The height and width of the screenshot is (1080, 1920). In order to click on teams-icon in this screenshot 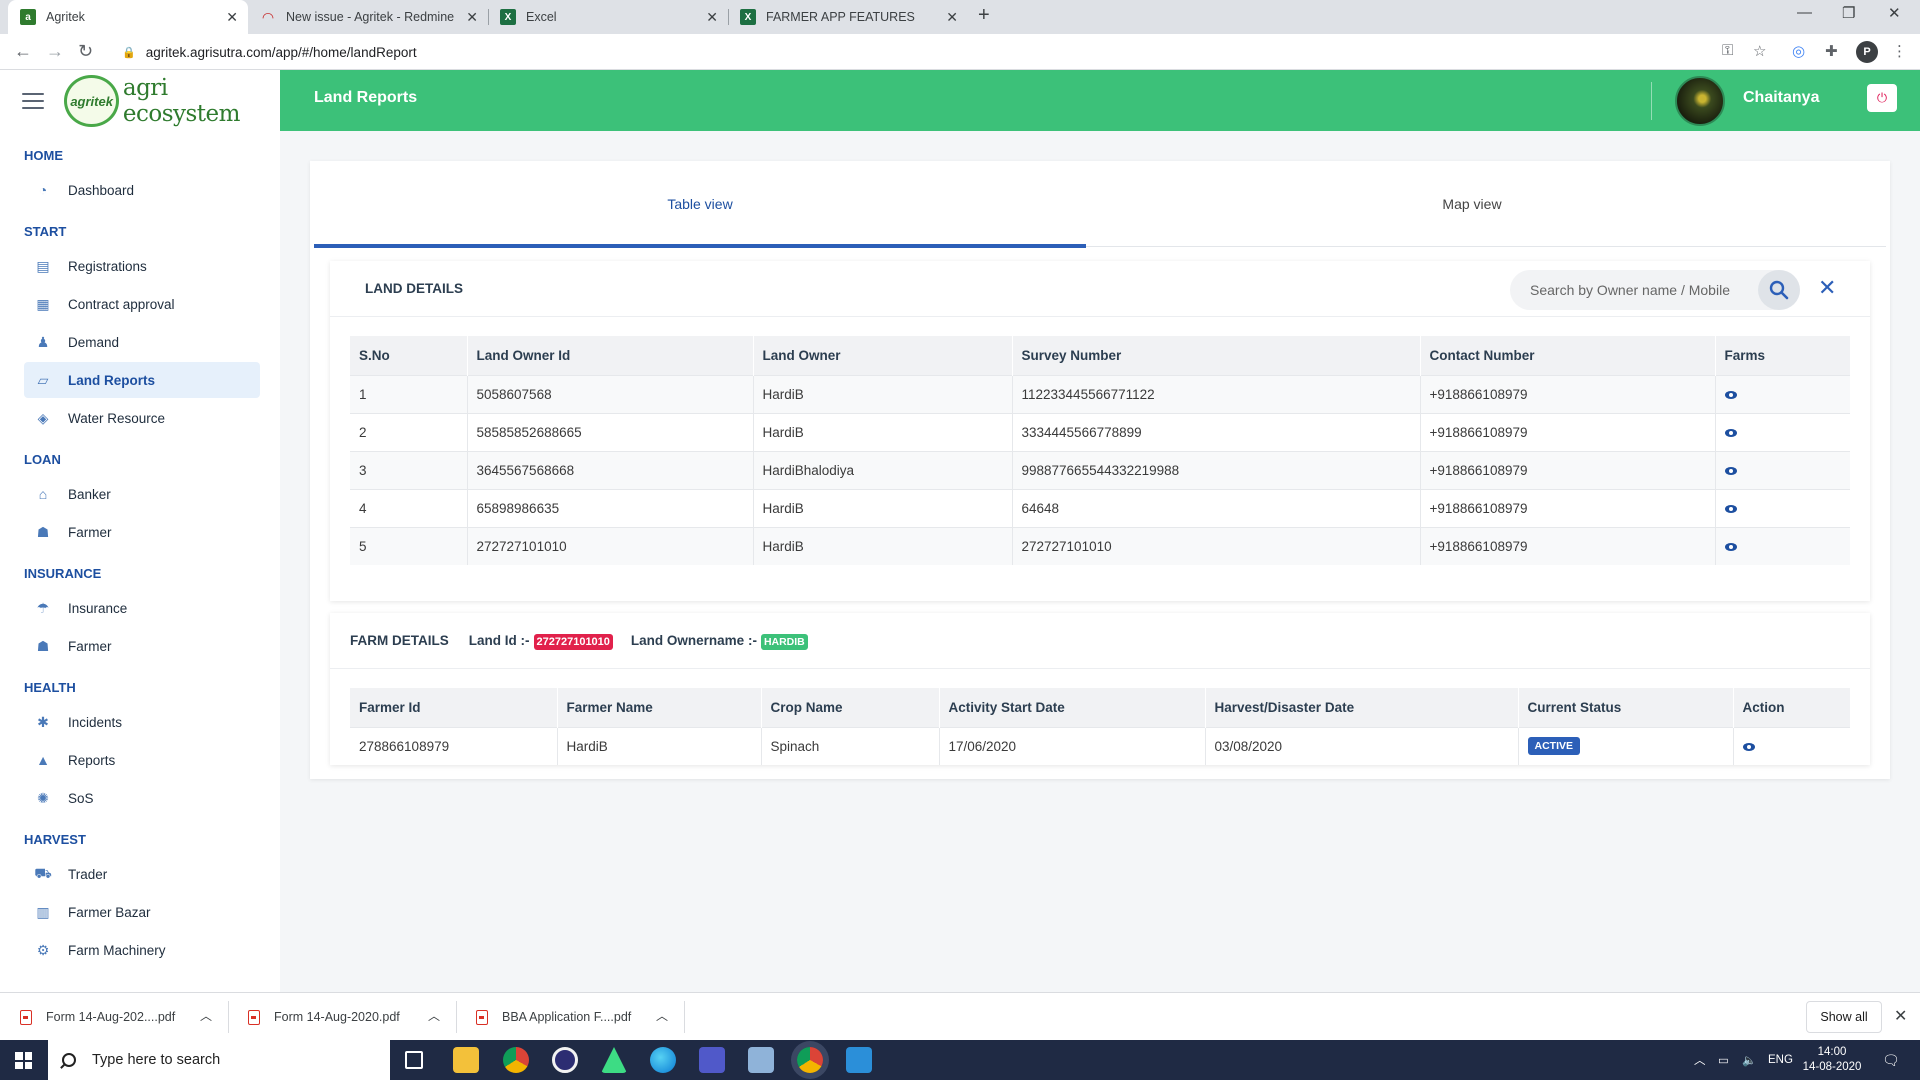, I will do `click(712, 1060)`.